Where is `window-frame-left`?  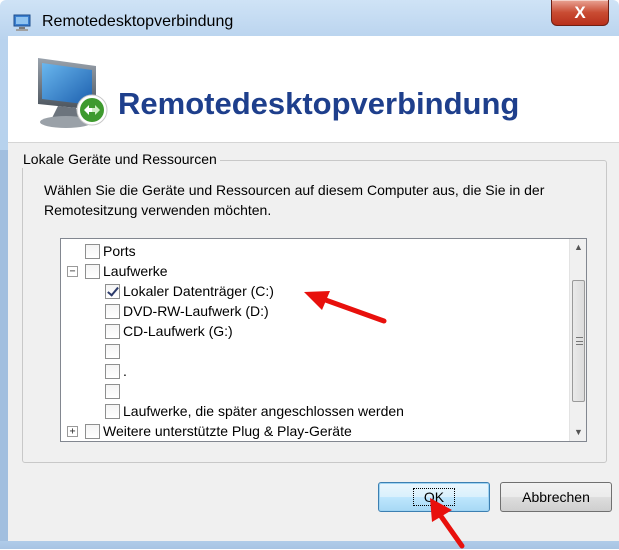 window-frame-left is located at coordinates (4, 349).